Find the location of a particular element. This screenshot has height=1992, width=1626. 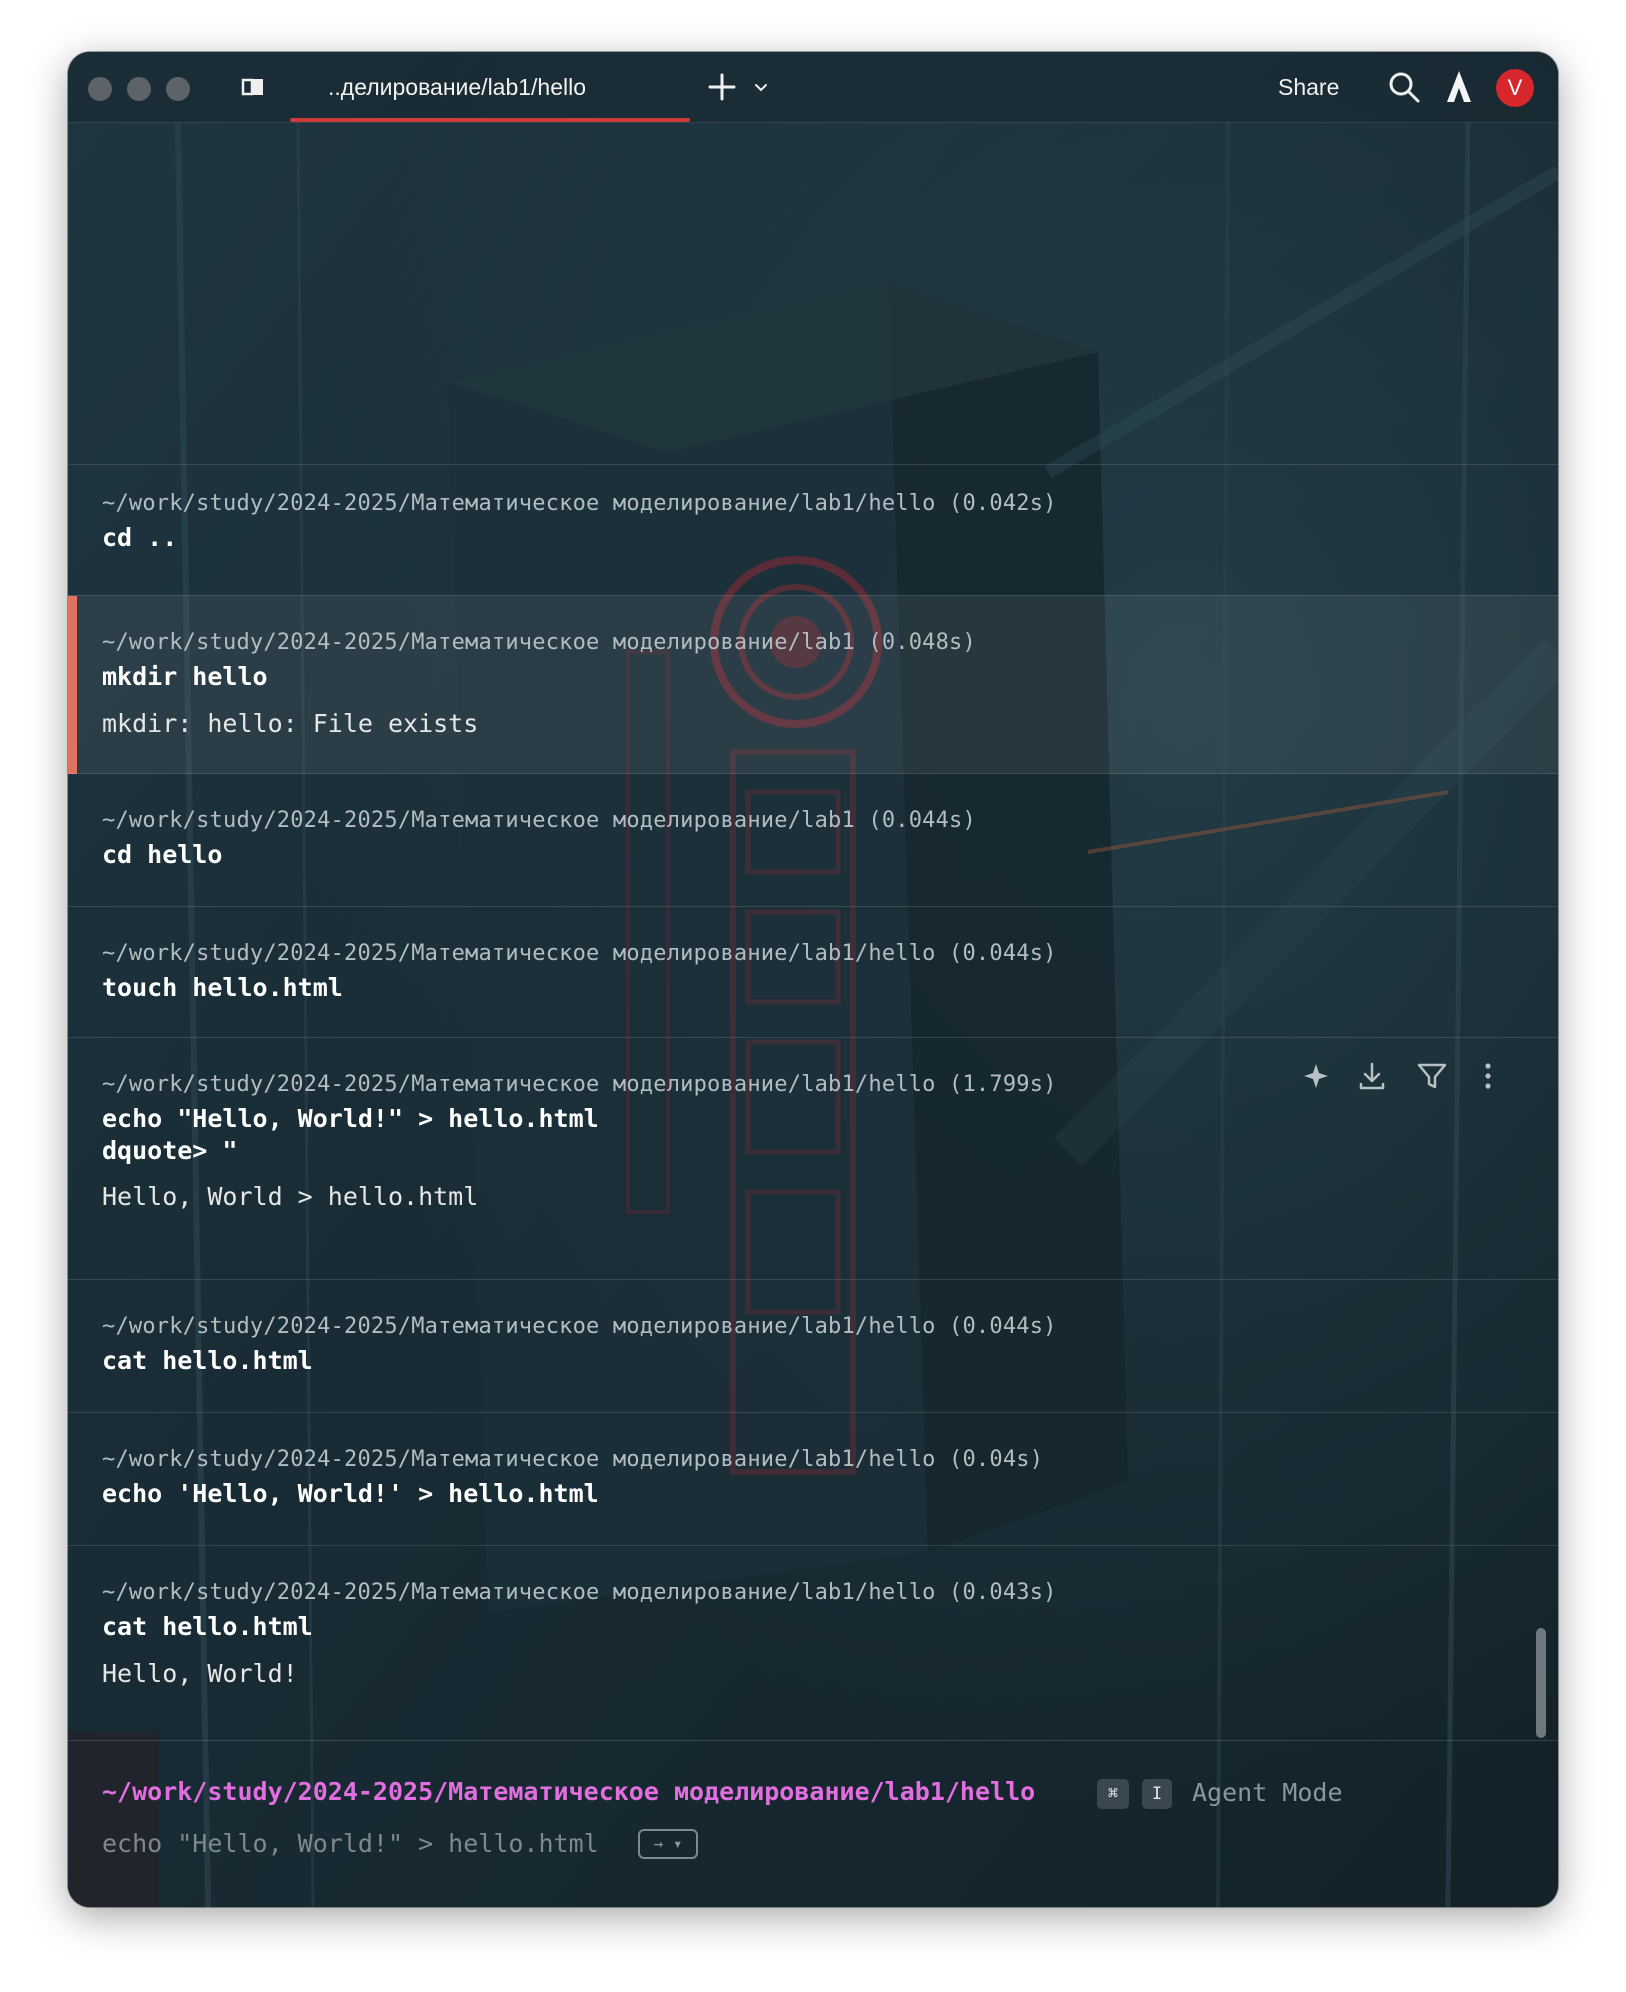

share-button: Share is located at coordinates (1308, 87).